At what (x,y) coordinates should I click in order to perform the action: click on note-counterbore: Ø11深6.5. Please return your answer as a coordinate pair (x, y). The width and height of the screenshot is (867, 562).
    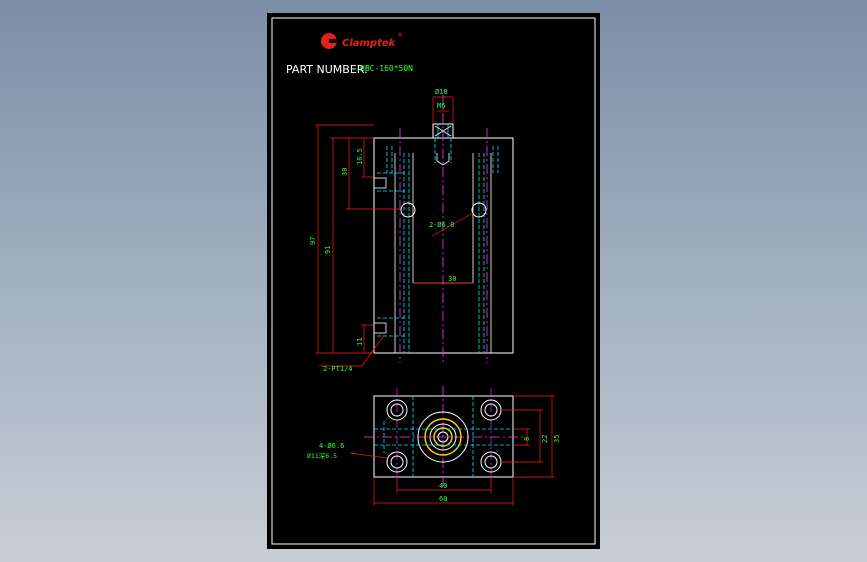
    Looking at the image, I should click on (322, 455).